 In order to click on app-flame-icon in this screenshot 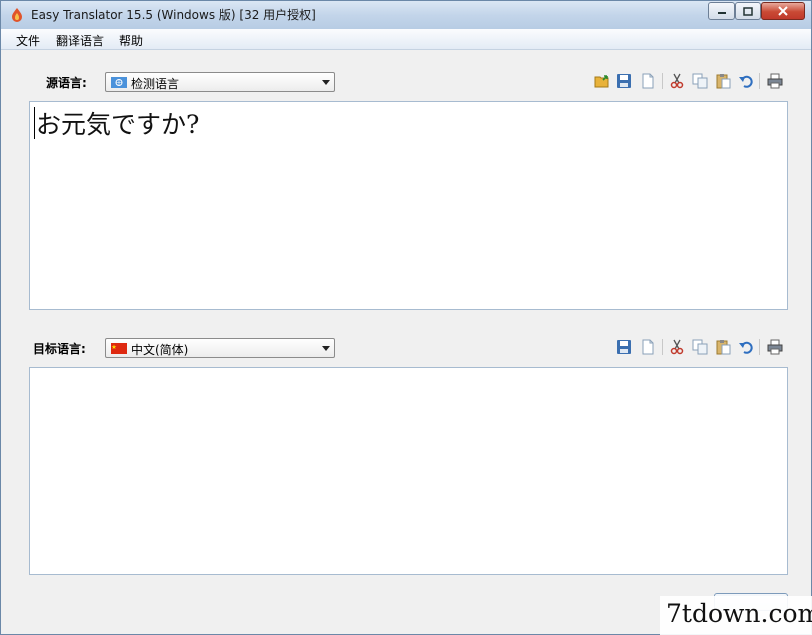, I will do `click(17, 15)`.